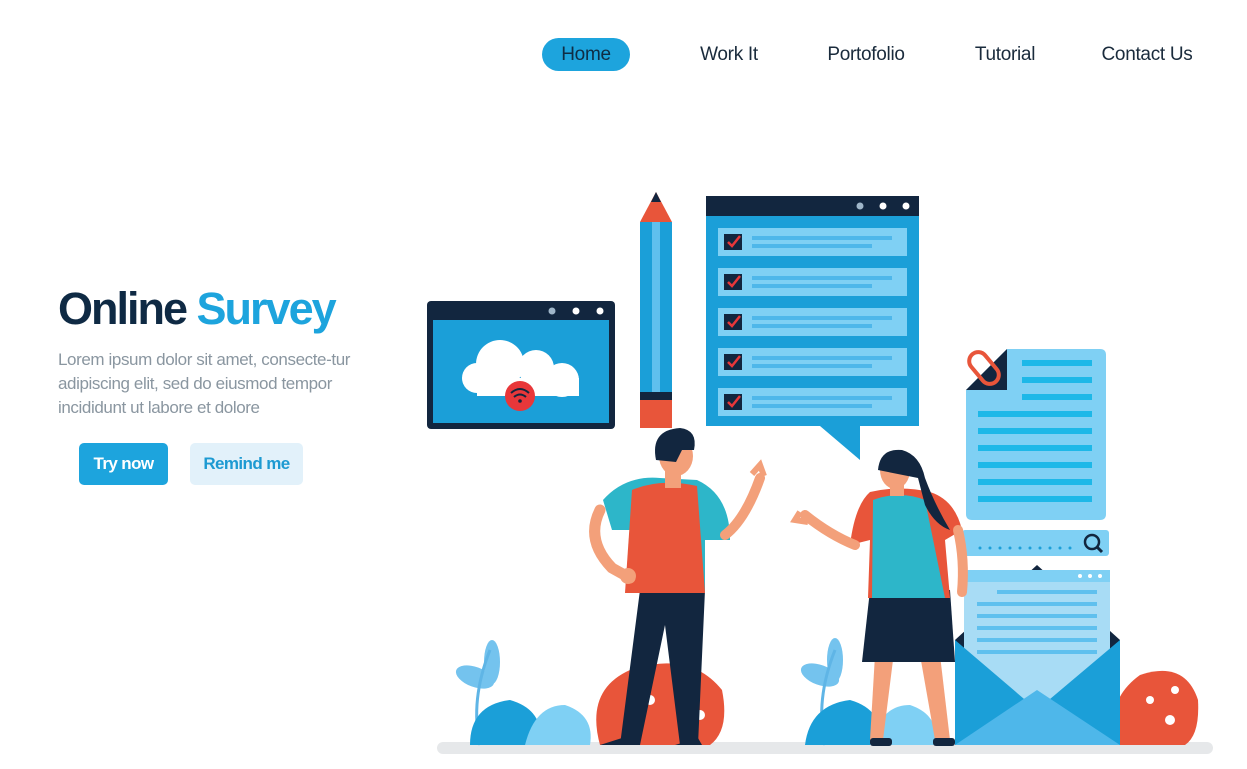 The height and width of the screenshot is (769, 1247). Describe the element at coordinates (1035, 543) in the screenshot. I see `search-bar` at that location.